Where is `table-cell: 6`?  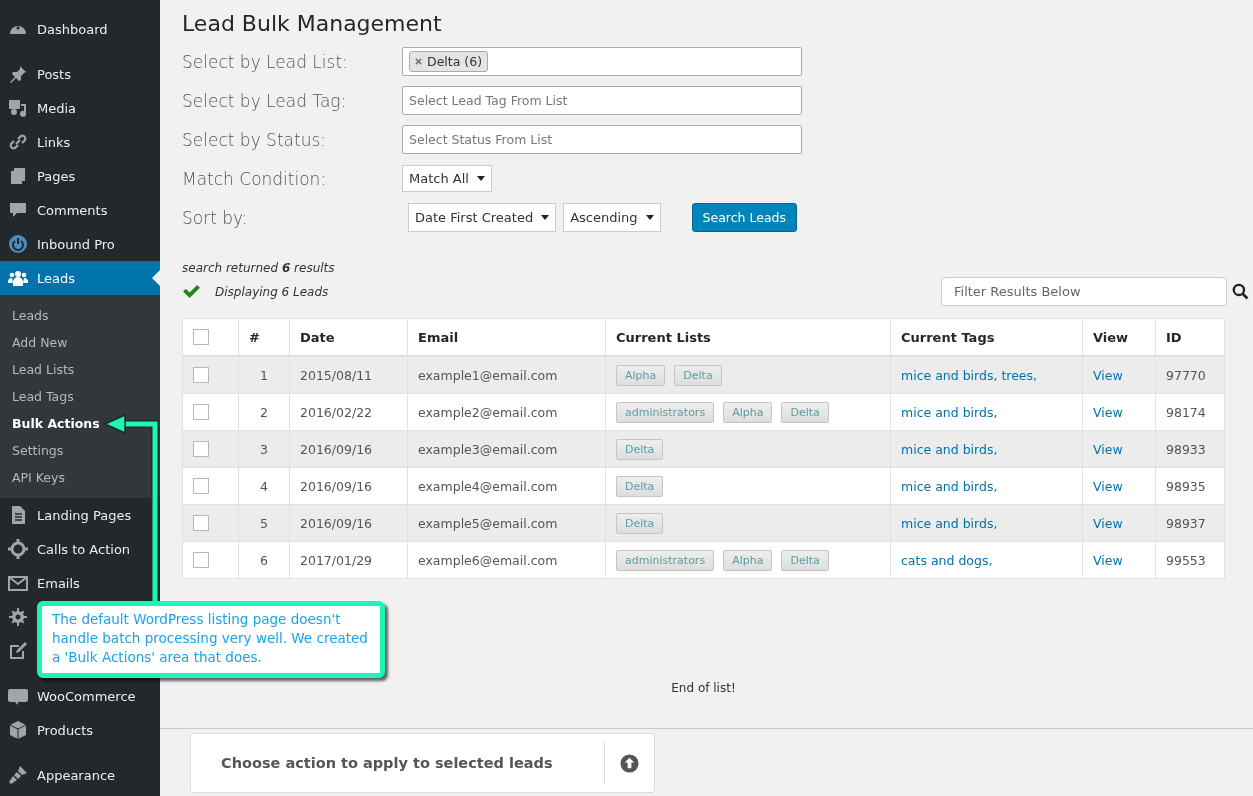
table-cell: 6 is located at coordinates (264, 560).